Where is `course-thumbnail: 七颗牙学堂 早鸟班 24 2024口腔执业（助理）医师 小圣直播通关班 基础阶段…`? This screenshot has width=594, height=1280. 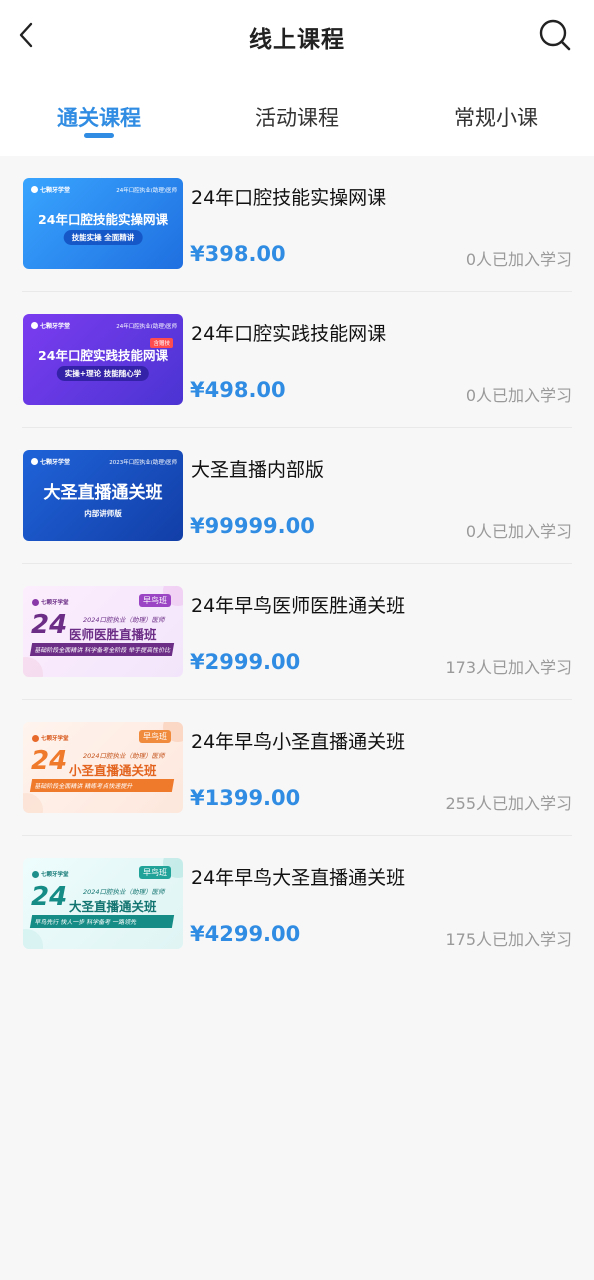
course-thumbnail: 七颗牙学堂 早鸟班 24 2024口腔执业（助理）医师 小圣直播通关班 基础阶段… is located at coordinates (103, 767).